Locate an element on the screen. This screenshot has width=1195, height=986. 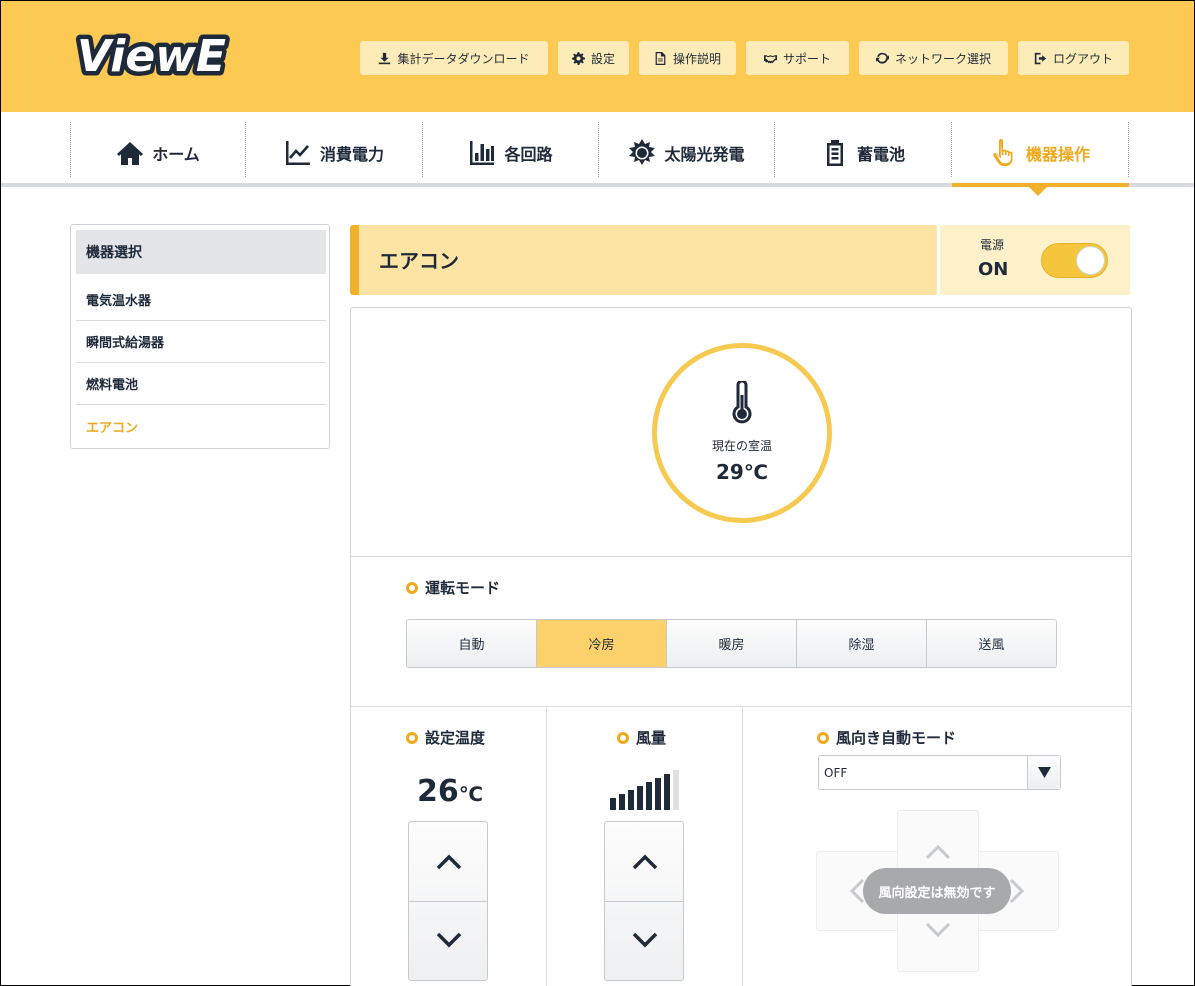
main-nav: ホーム 消費電力 各回路 太陽光発電 蓄電池 機器操作 is located at coordinates (597, 149).